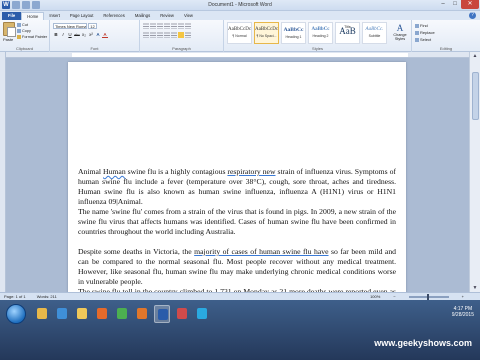  What do you see at coordinates (174, 35) in the screenshot?
I see `line-spacing-icon` at bounding box center [174, 35].